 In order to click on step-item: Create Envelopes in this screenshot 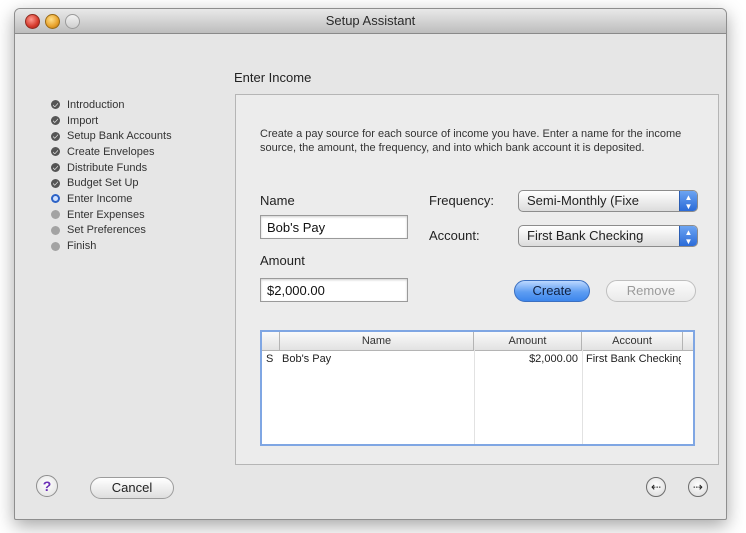, I will do `click(111, 152)`.